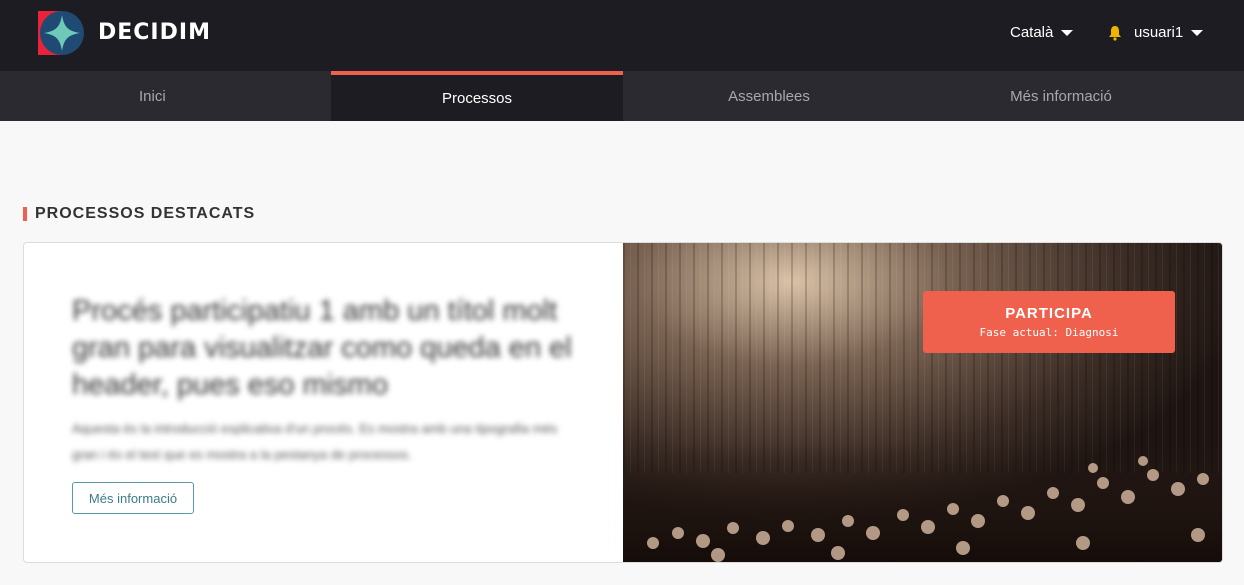 This screenshot has height=585, width=1244. What do you see at coordinates (1159, 32) in the screenshot?
I see `user-name: usuari1` at bounding box center [1159, 32].